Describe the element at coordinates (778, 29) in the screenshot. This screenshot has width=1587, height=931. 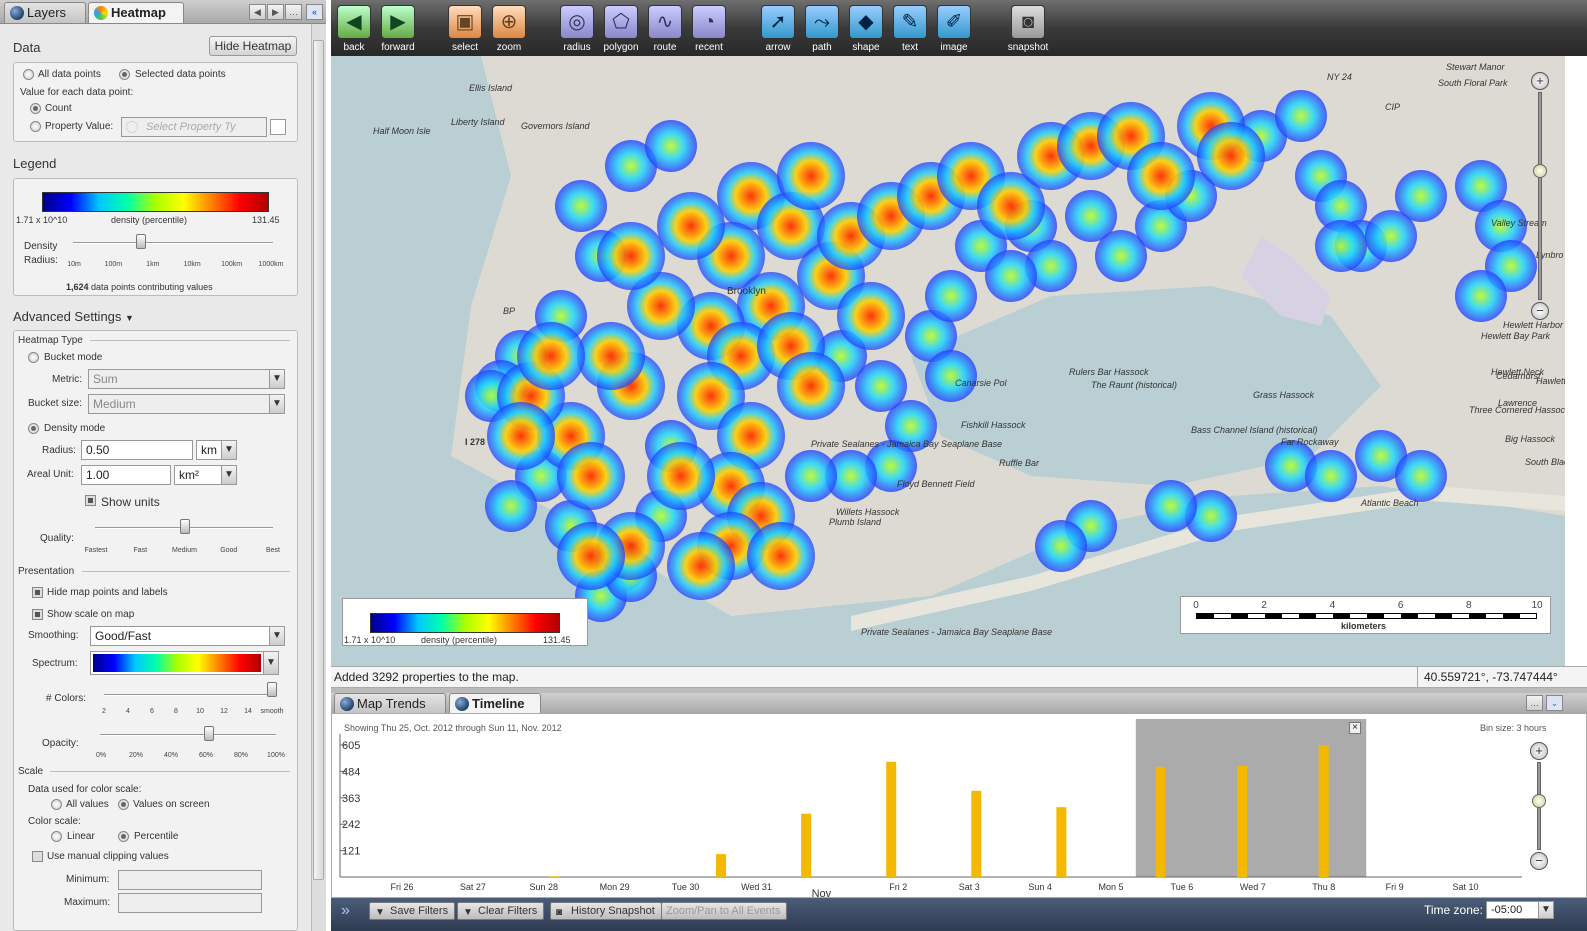
I see `arrow-button: ➚ arrow` at that location.